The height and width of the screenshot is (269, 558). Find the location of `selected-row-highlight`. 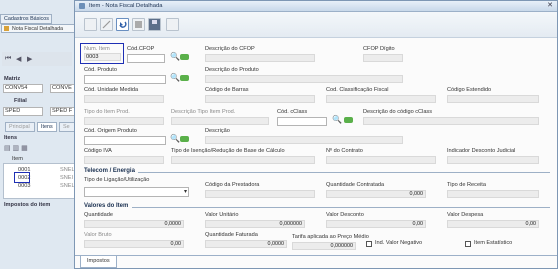

selected-row-highlight is located at coordinates (22, 177).